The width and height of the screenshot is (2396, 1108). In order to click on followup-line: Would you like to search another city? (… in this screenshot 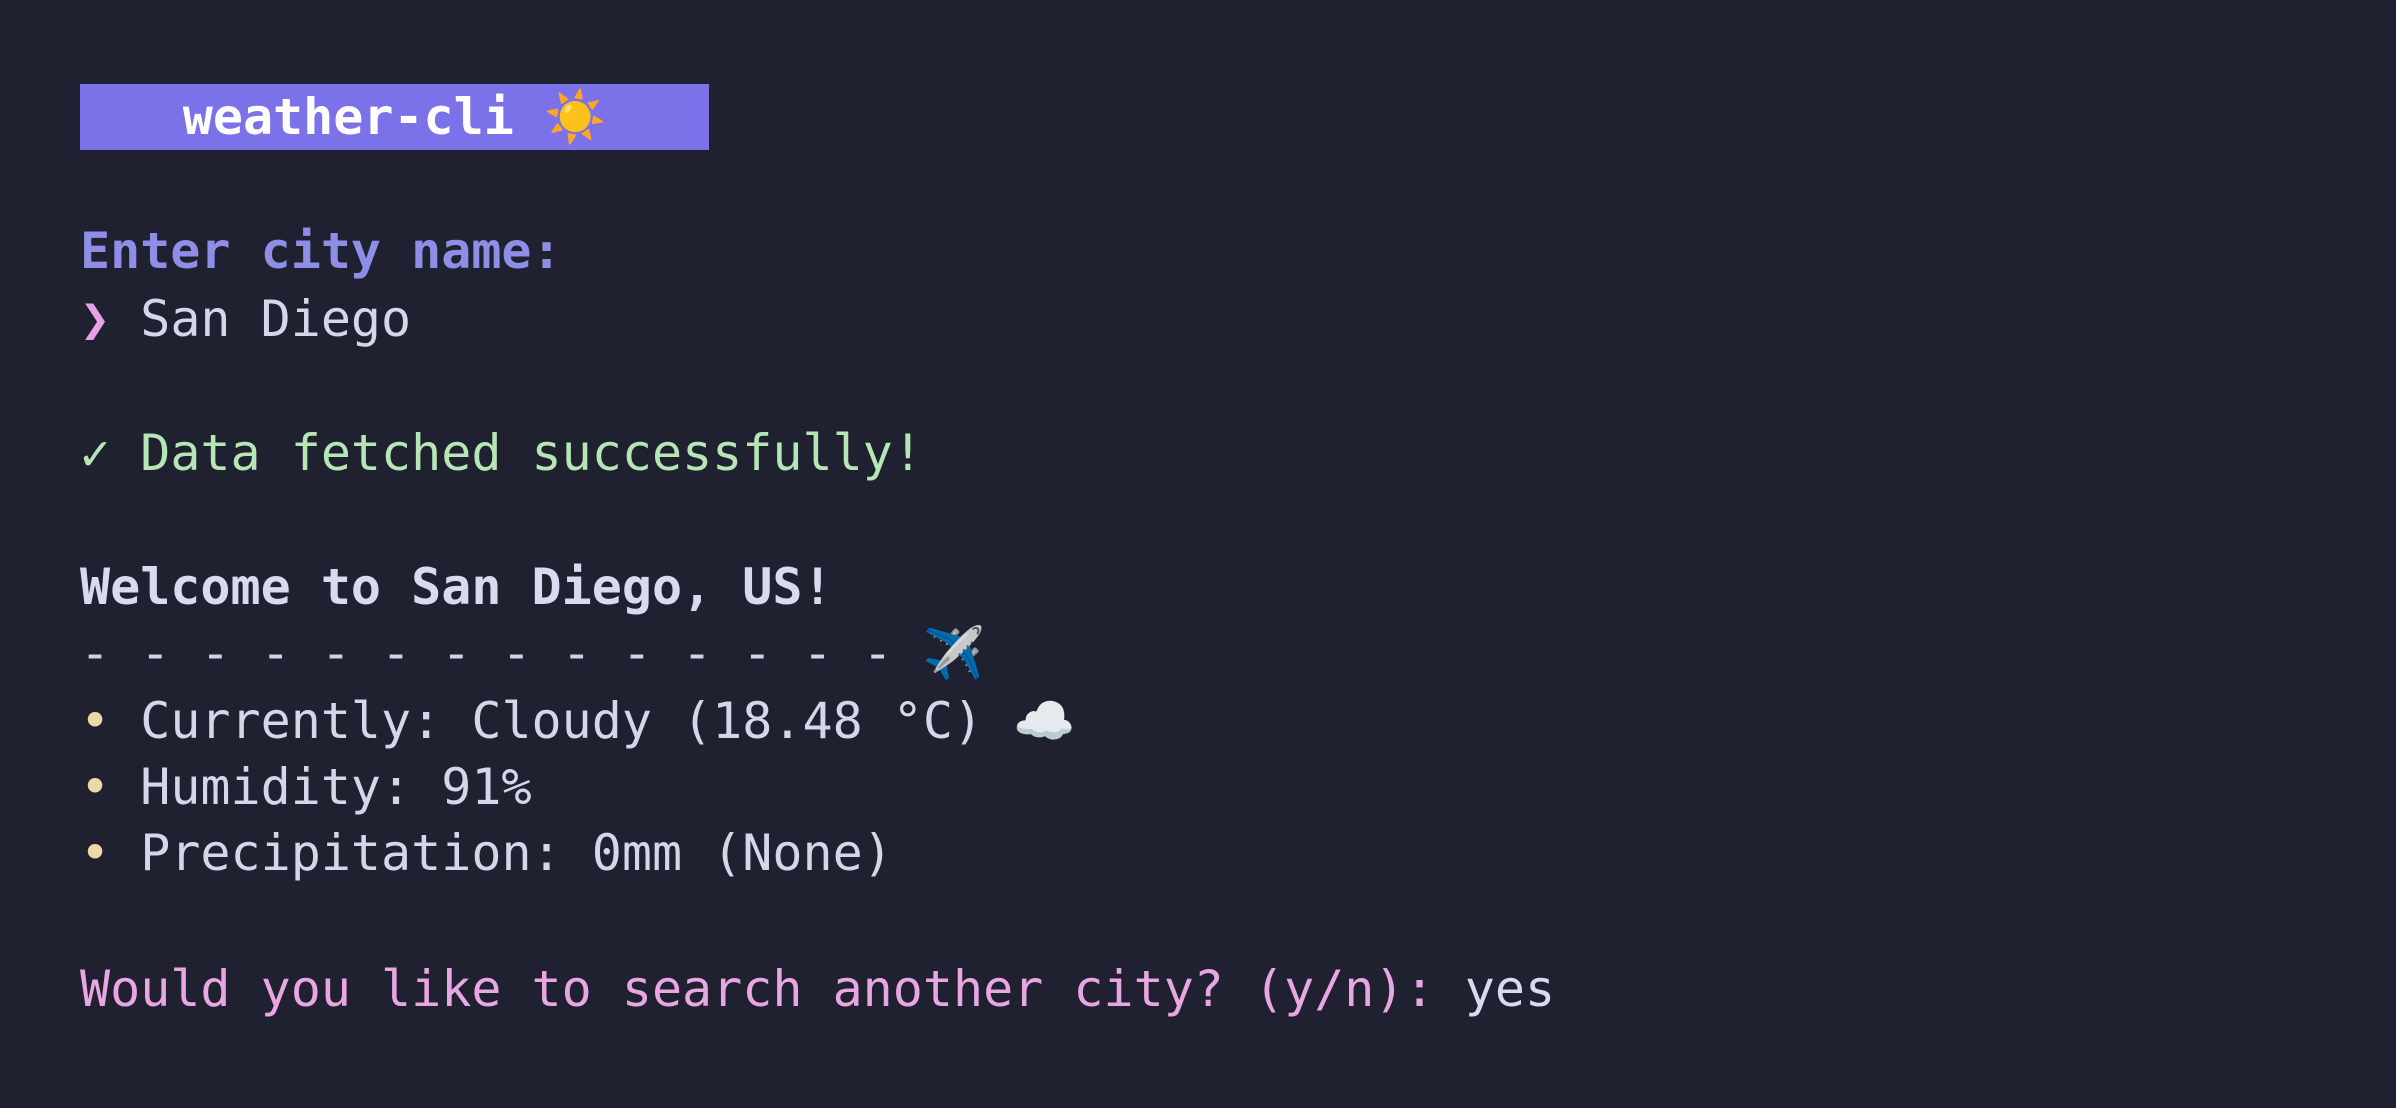, I will do `click(817, 989)`.